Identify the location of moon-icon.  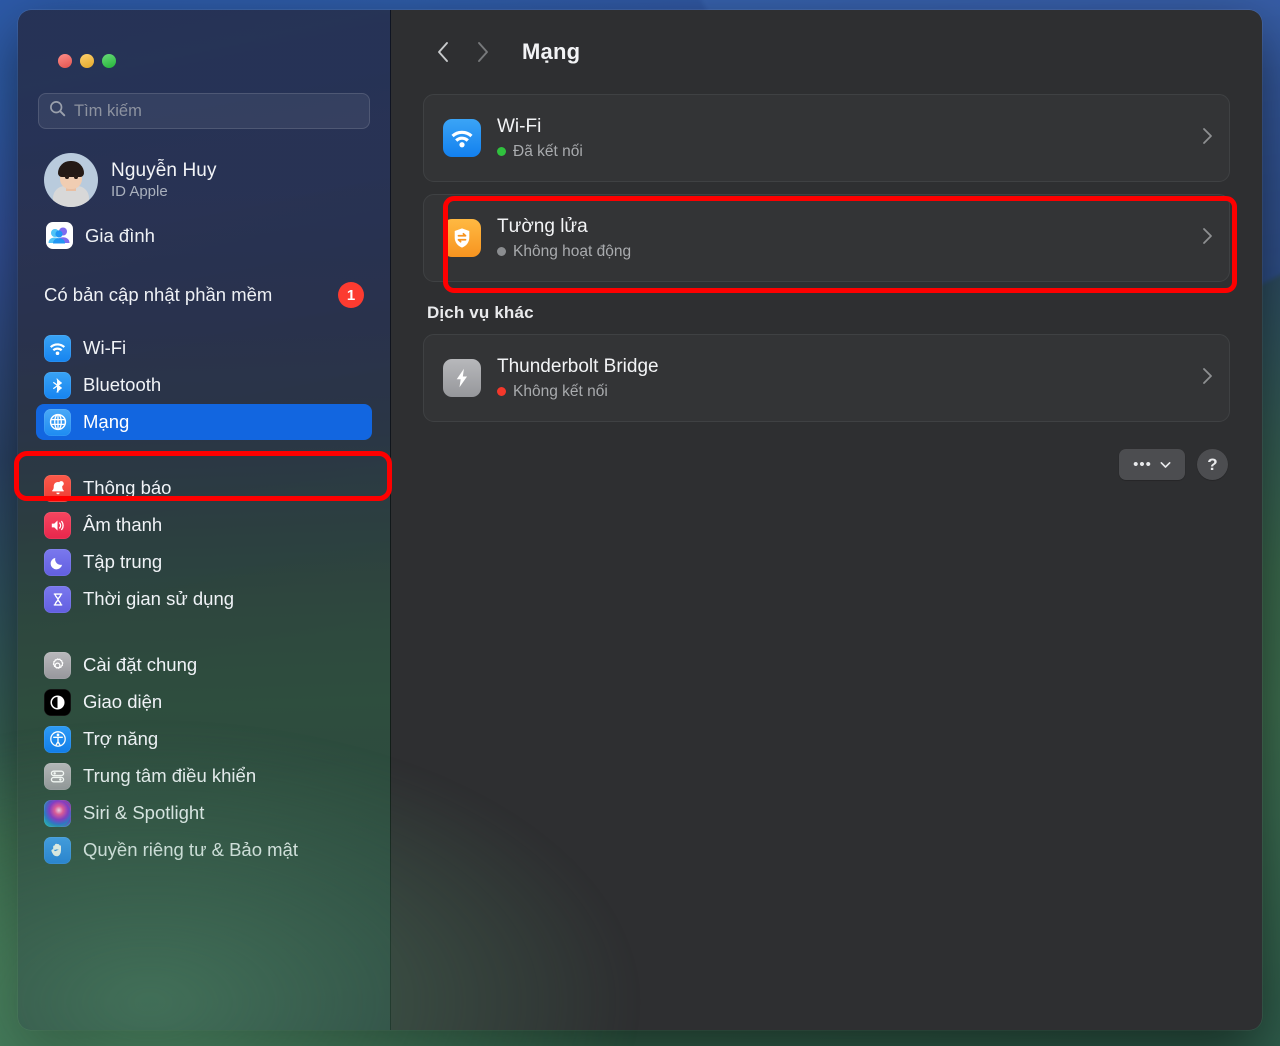
(57, 562).